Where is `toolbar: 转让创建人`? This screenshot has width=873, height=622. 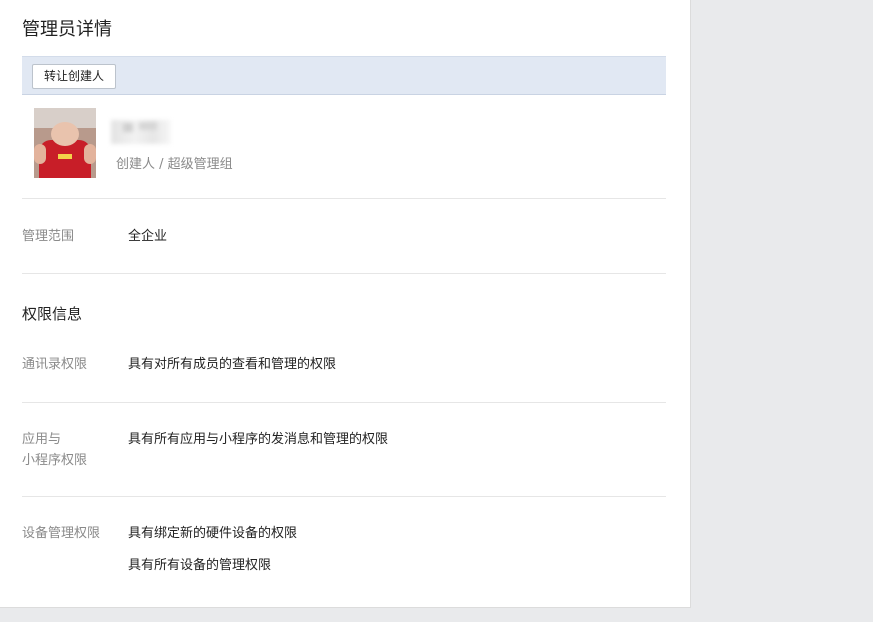 toolbar: 转让创建人 is located at coordinates (344, 75).